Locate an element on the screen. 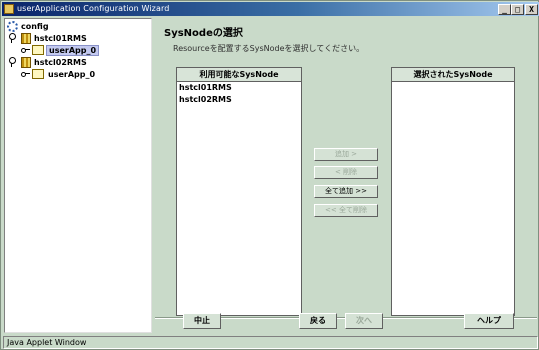 The width and height of the screenshot is (539, 350). minimize-button: _ is located at coordinates (504, 9).